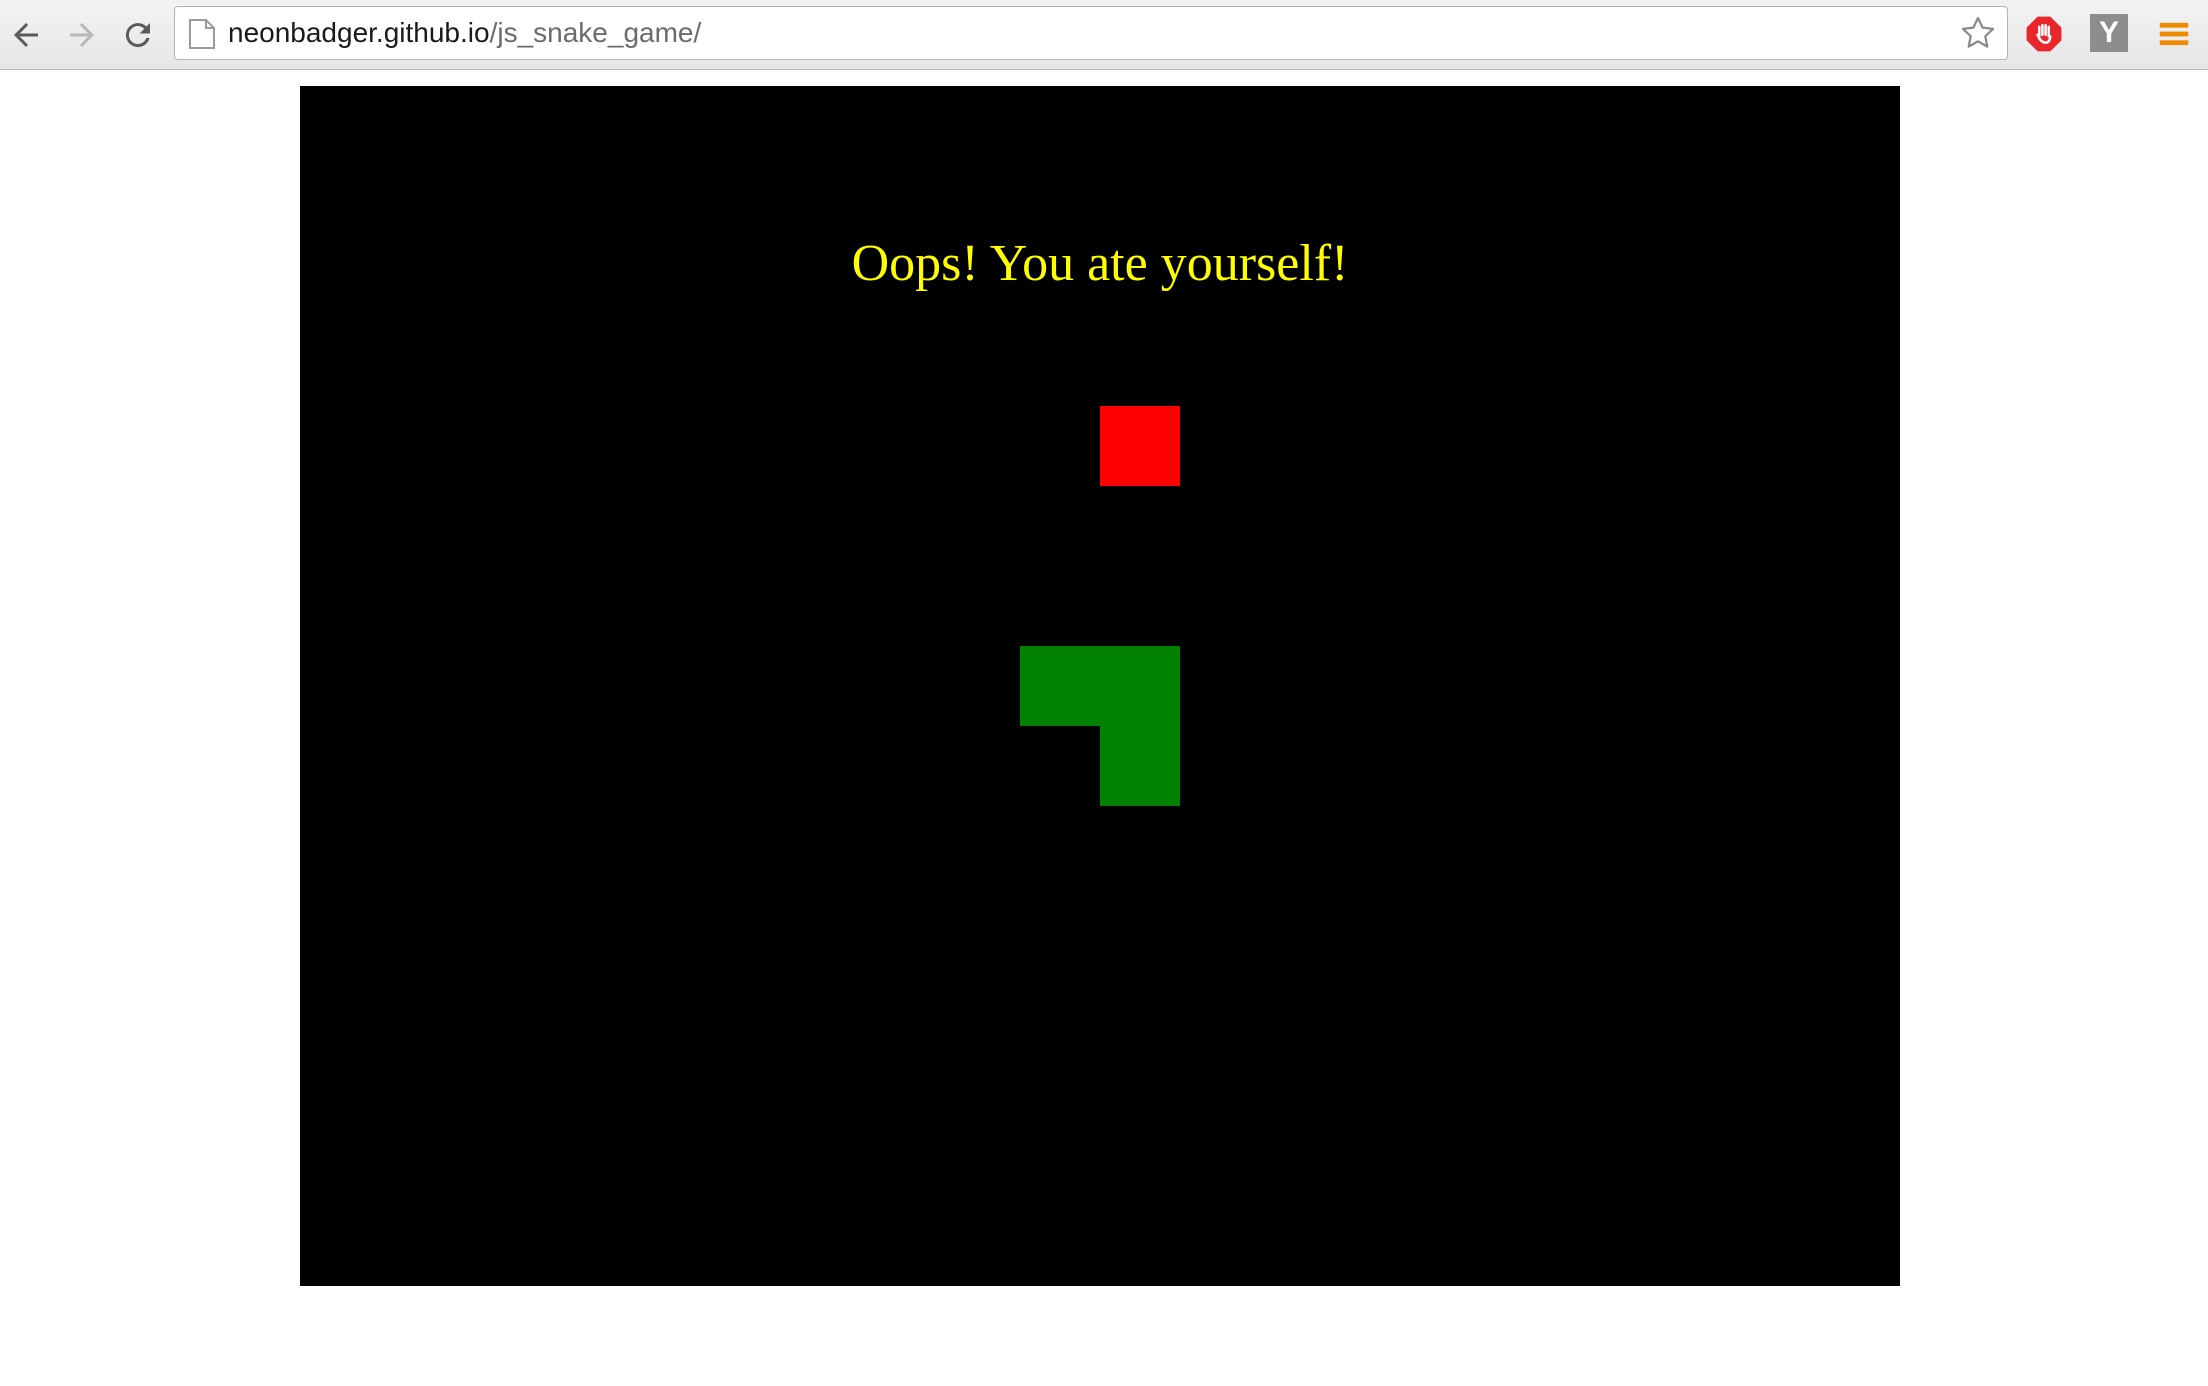 The height and width of the screenshot is (1386, 2208). What do you see at coordinates (359, 32) in the screenshot?
I see `url-host: neonbadger.github.io` at bounding box center [359, 32].